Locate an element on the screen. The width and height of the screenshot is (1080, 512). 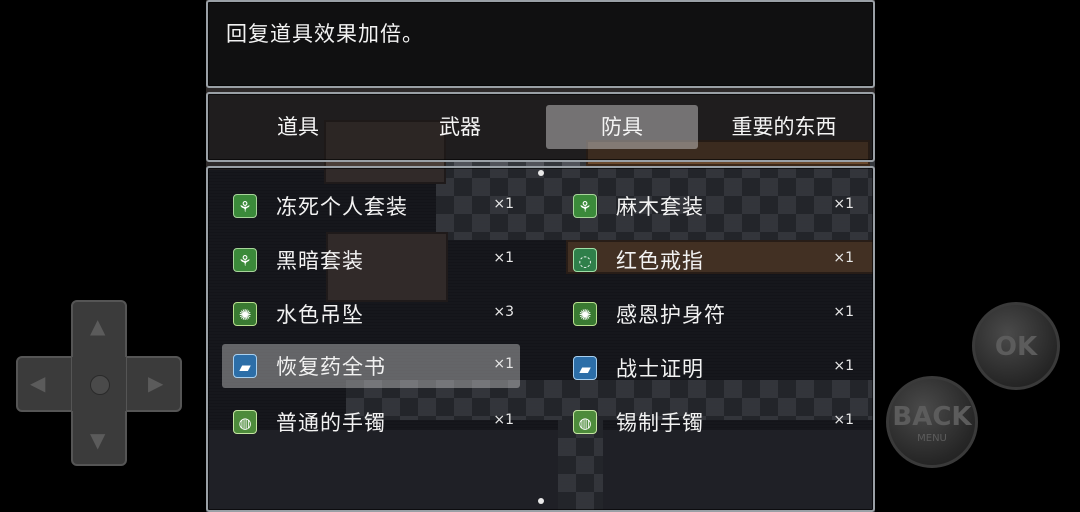
back-menu-button: BACK MENU is located at coordinates (932, 422).